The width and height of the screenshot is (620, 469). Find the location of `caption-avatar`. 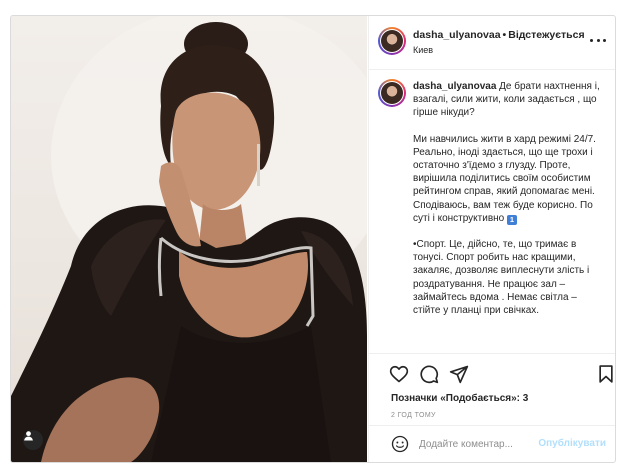

caption-avatar is located at coordinates (392, 93).